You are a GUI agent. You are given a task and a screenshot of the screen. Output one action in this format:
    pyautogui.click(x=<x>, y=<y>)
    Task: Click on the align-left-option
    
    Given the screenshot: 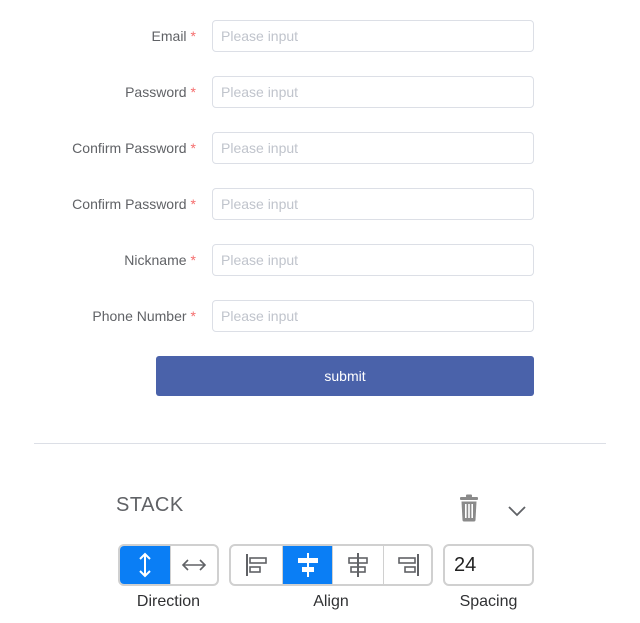 What is the action you would take?
    pyautogui.click(x=256, y=565)
    